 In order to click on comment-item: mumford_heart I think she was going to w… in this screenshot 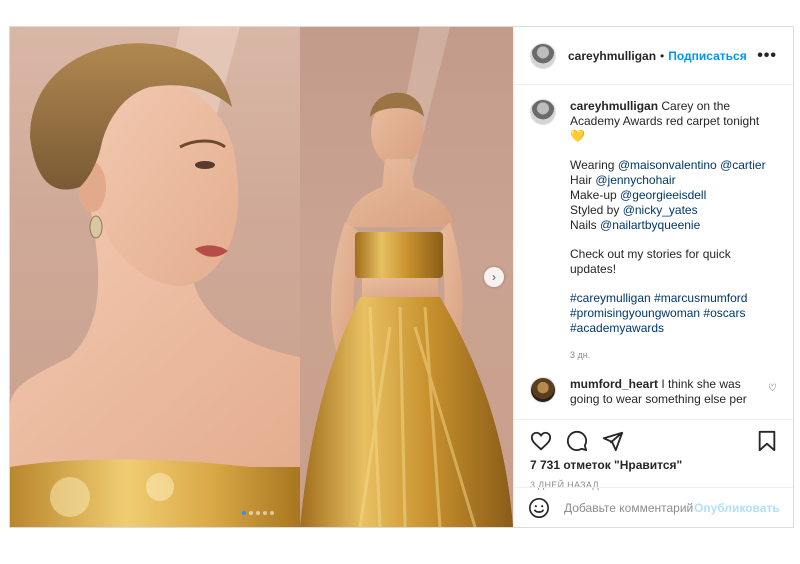, I will do `click(653, 392)`.